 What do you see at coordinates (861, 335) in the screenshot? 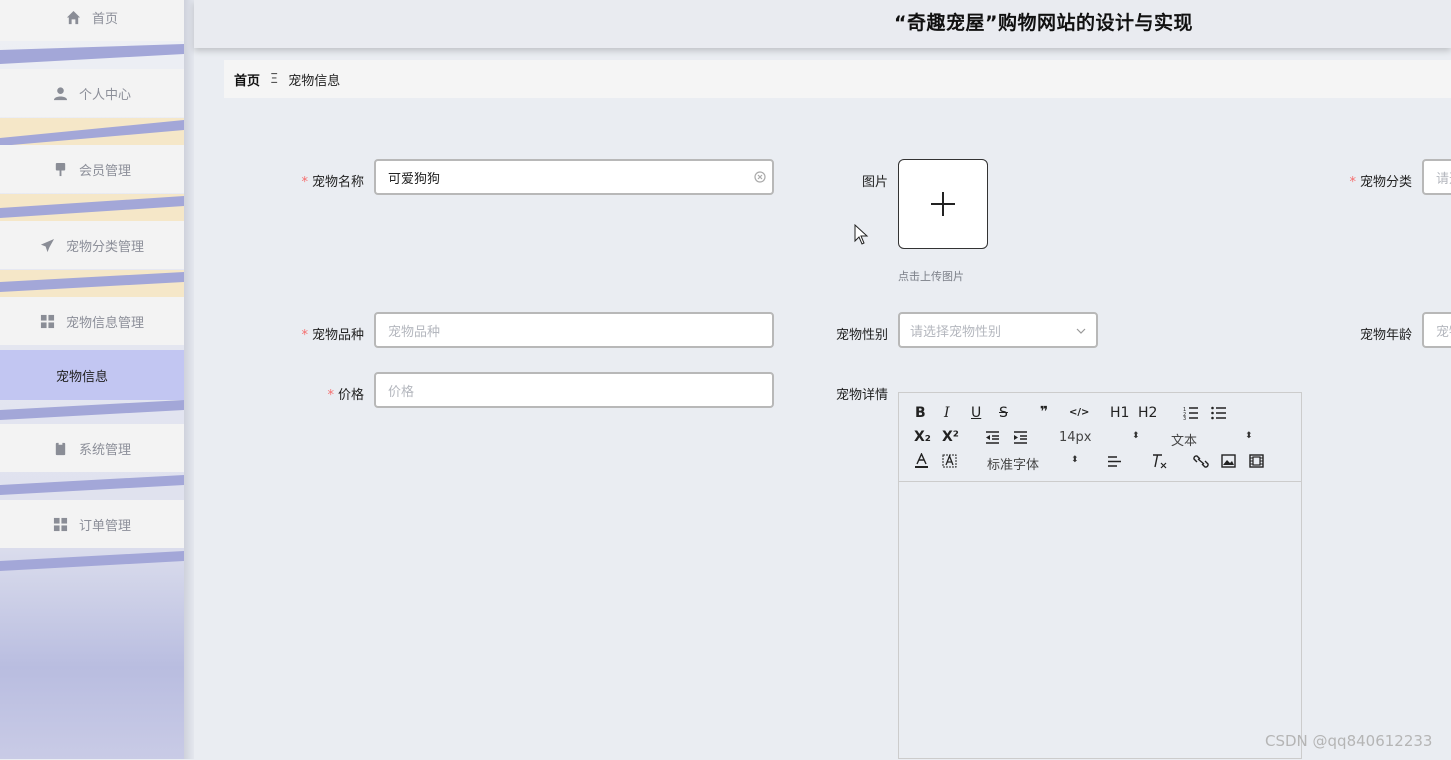
I see `pet-gender-label: 宠物性别` at bounding box center [861, 335].